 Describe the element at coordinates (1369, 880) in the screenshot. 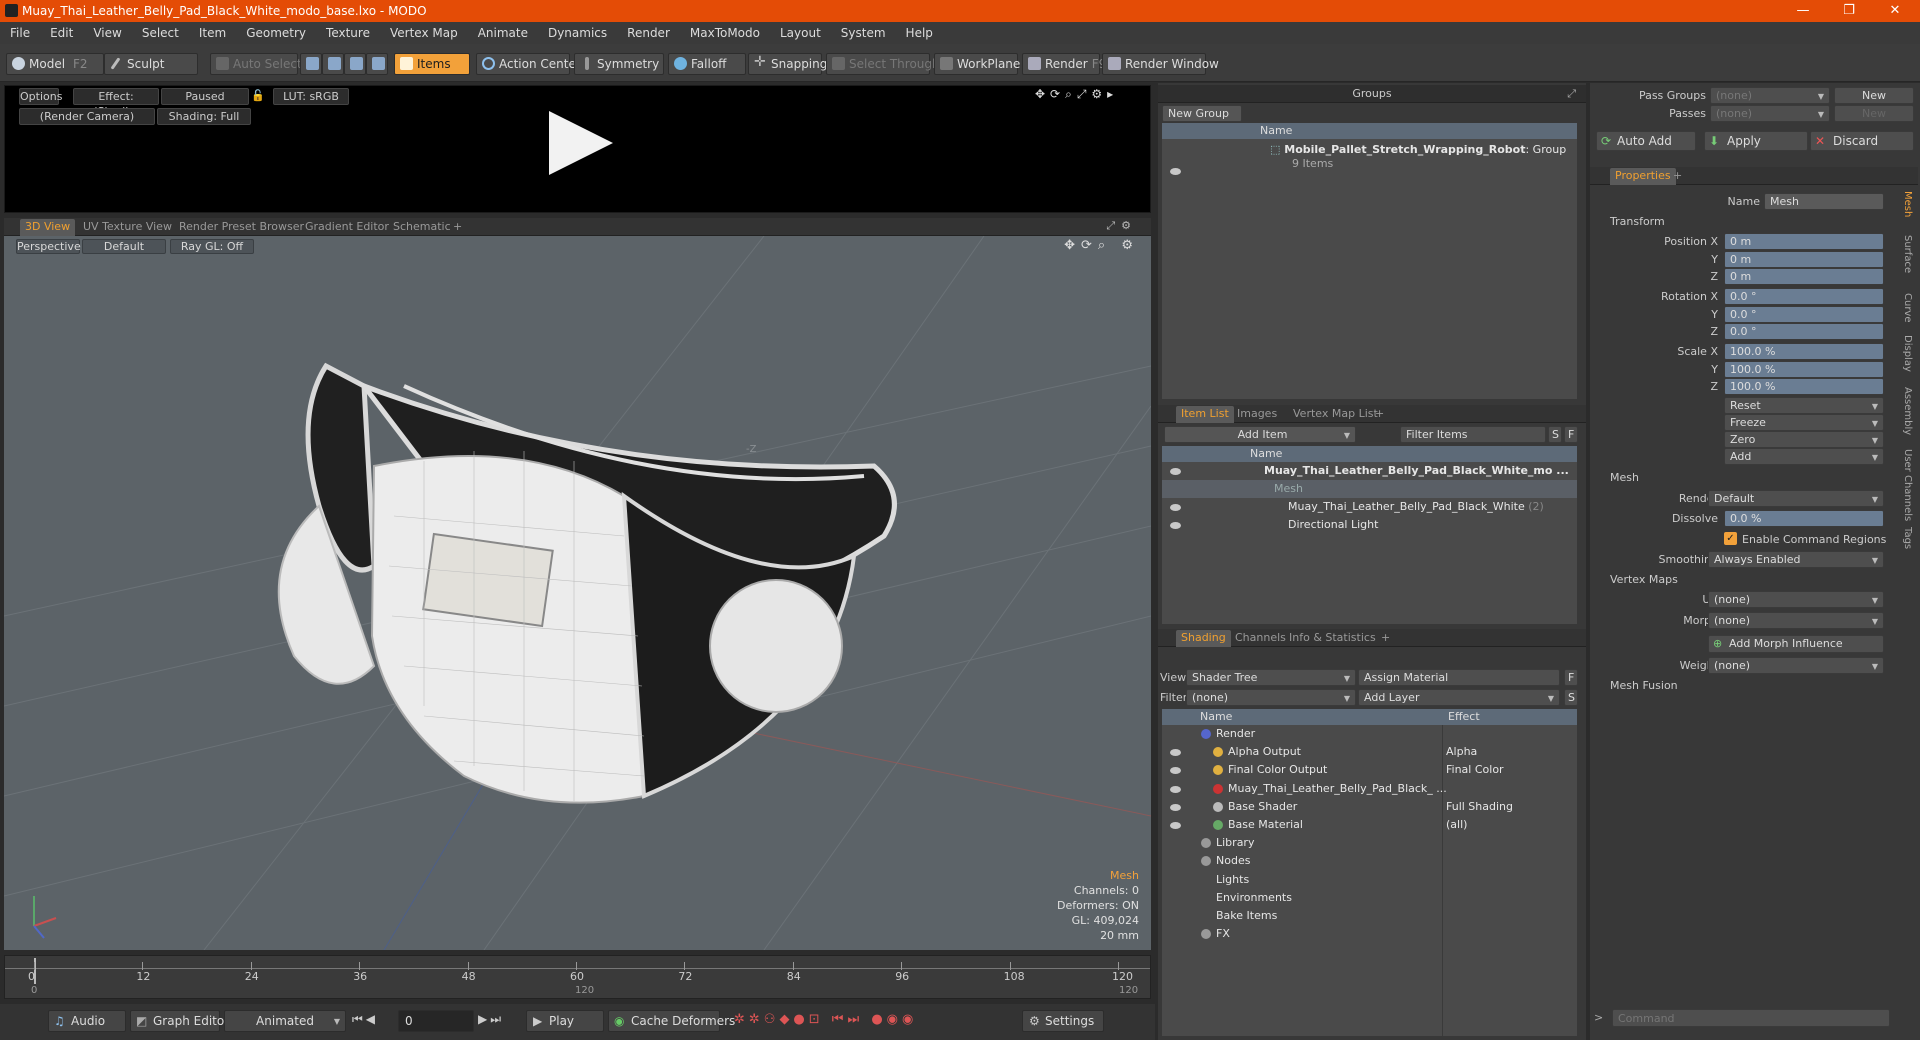

I see `shader-tree-row: Lights` at that location.